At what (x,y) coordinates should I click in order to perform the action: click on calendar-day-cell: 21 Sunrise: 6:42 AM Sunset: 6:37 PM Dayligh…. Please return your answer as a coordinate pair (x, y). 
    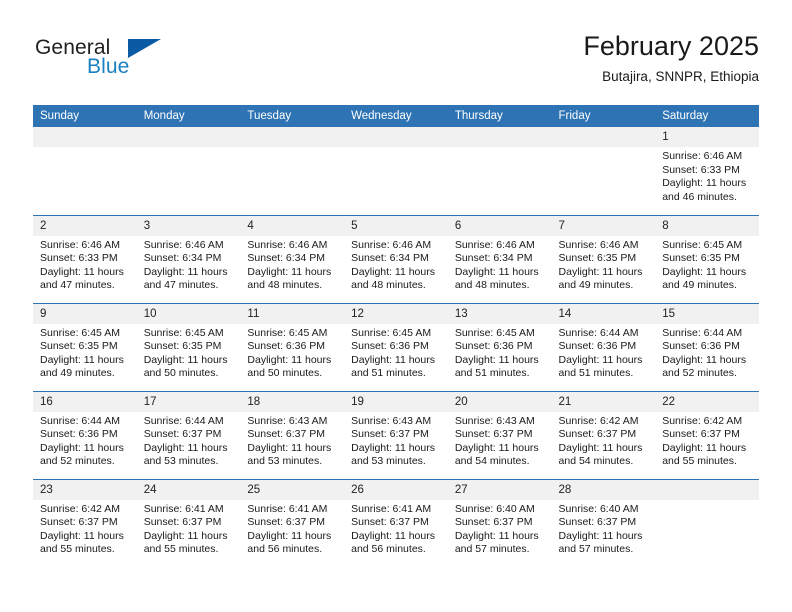
    Looking at the image, I should click on (603, 434).